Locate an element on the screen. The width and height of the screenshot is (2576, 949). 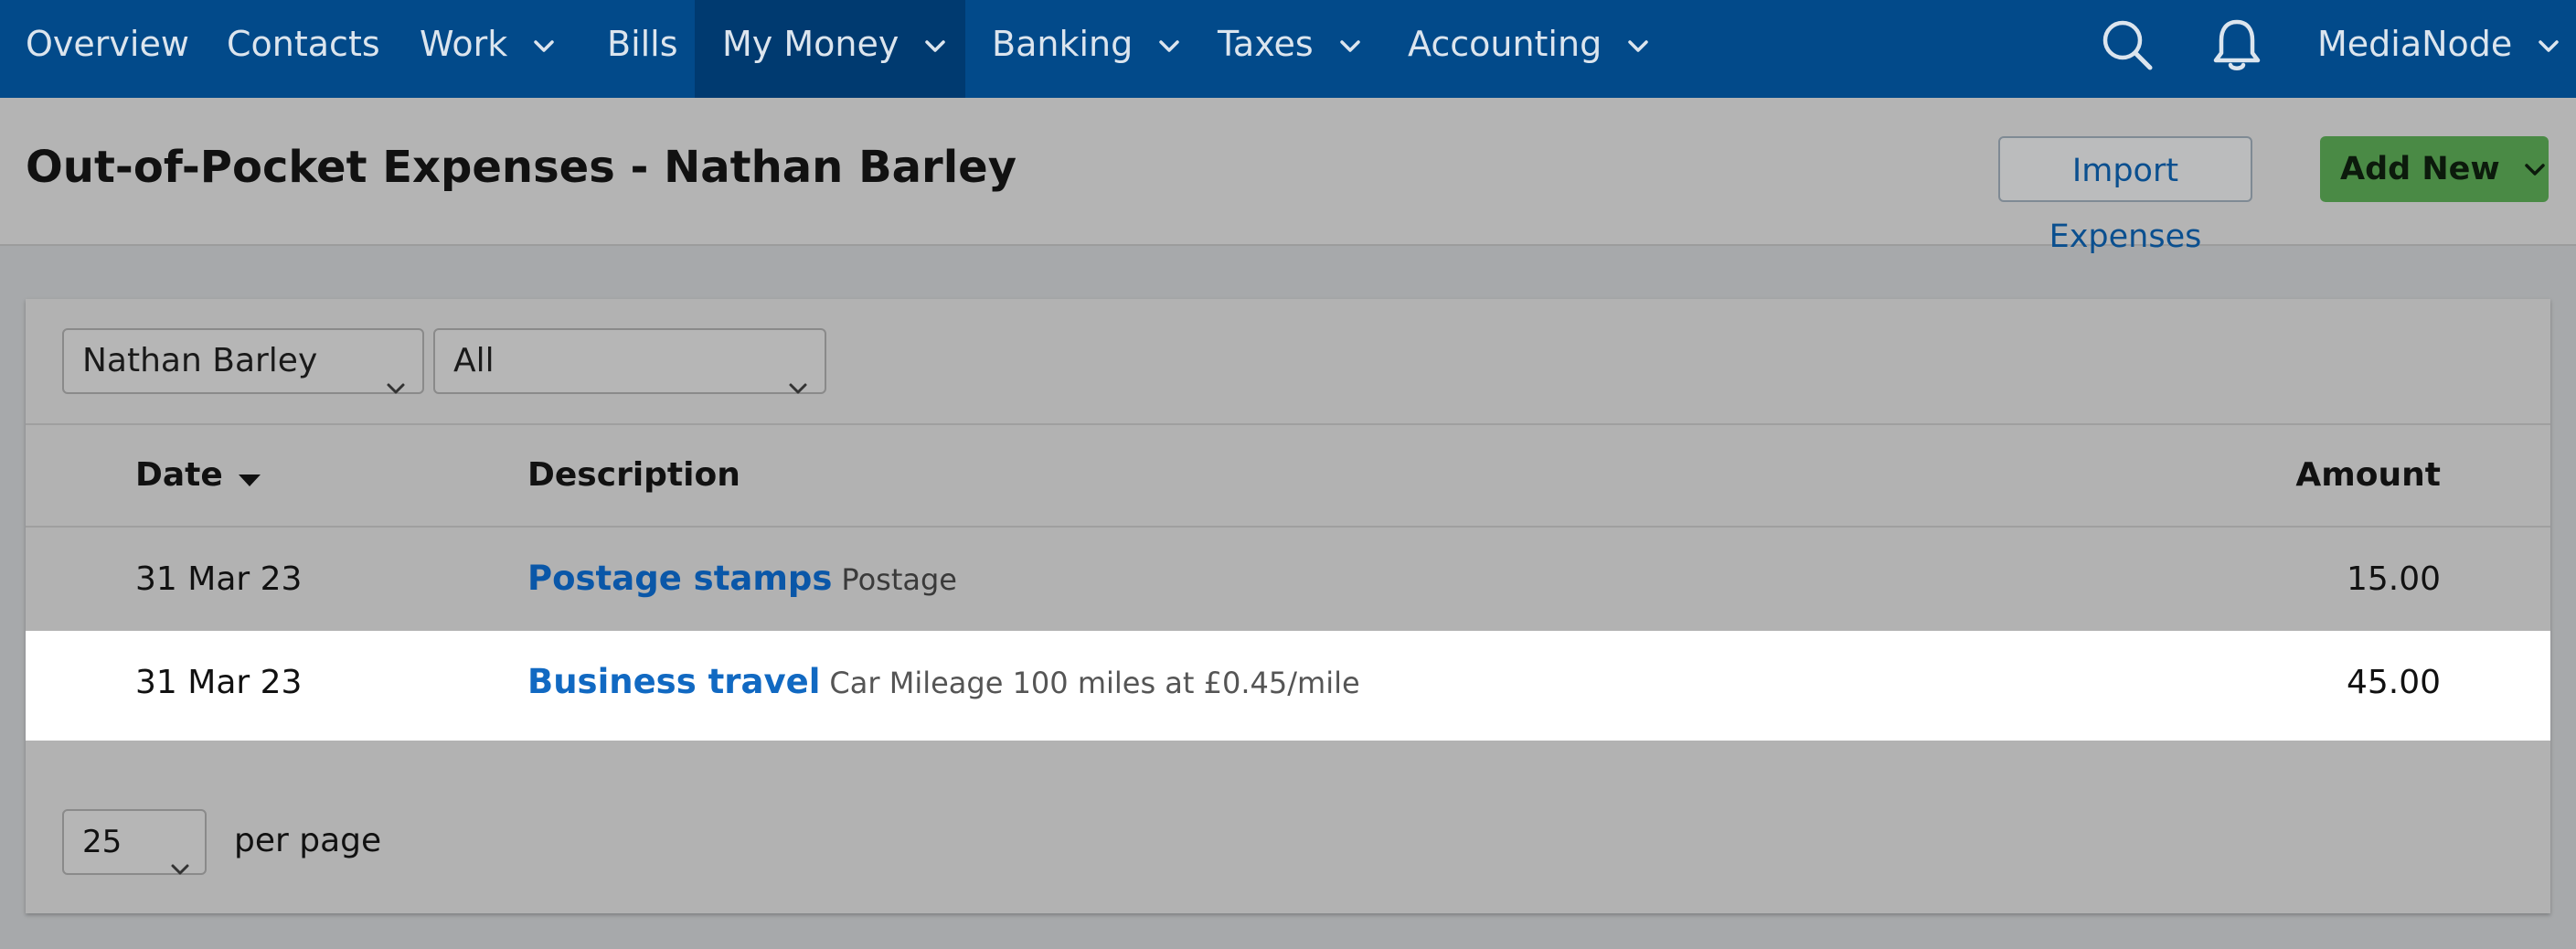
nav-contacts: Contacts is located at coordinates (303, 49).